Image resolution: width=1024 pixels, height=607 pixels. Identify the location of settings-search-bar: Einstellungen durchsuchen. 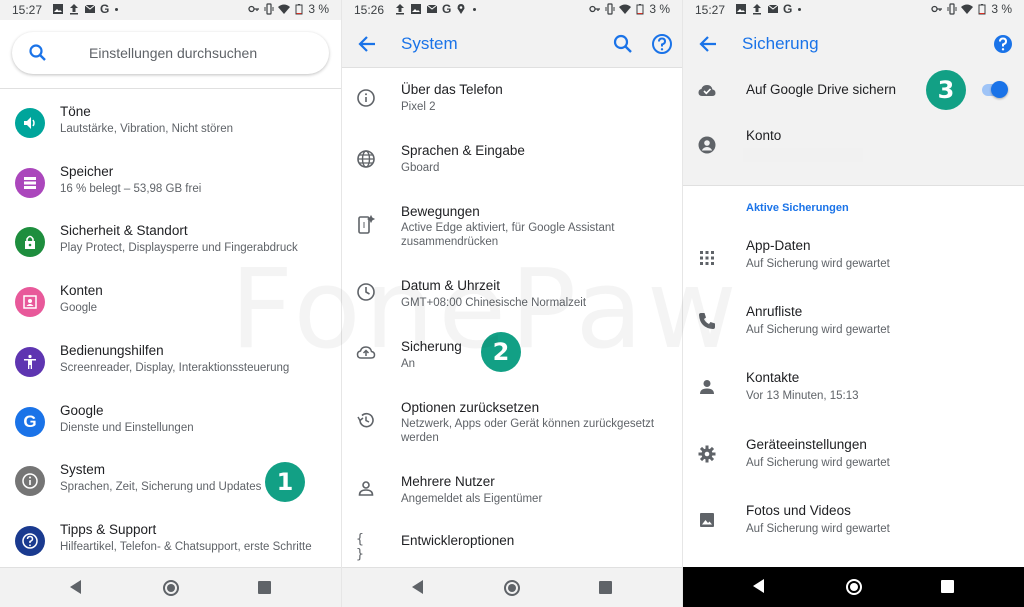
(170, 53).